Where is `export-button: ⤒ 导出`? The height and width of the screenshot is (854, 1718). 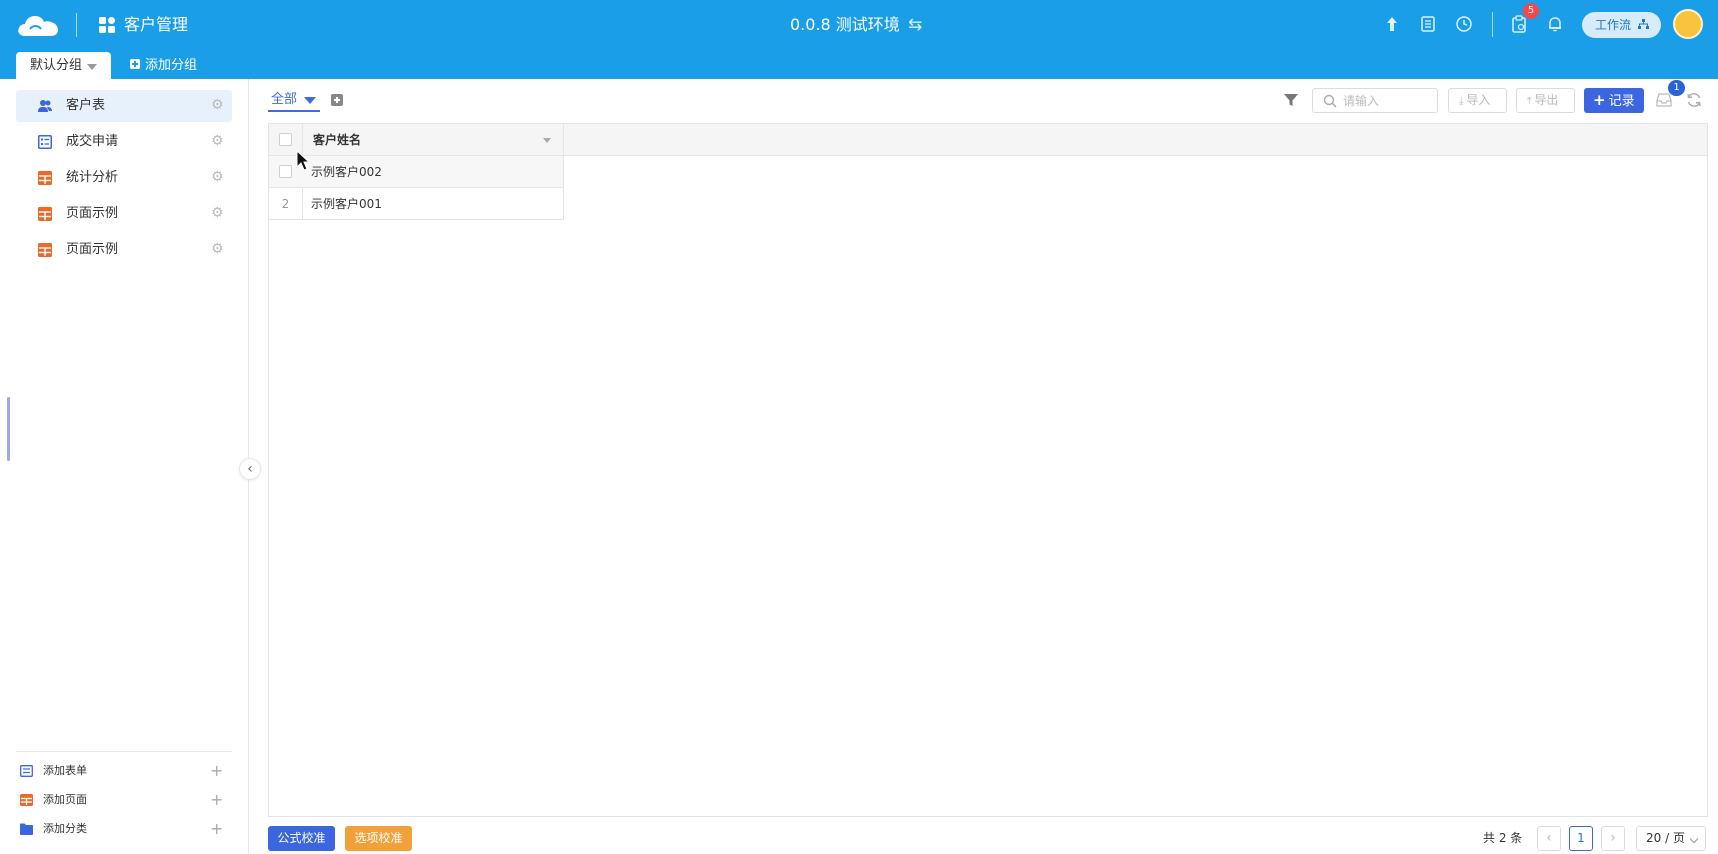 export-button: ⤒ 导出 is located at coordinates (1545, 100).